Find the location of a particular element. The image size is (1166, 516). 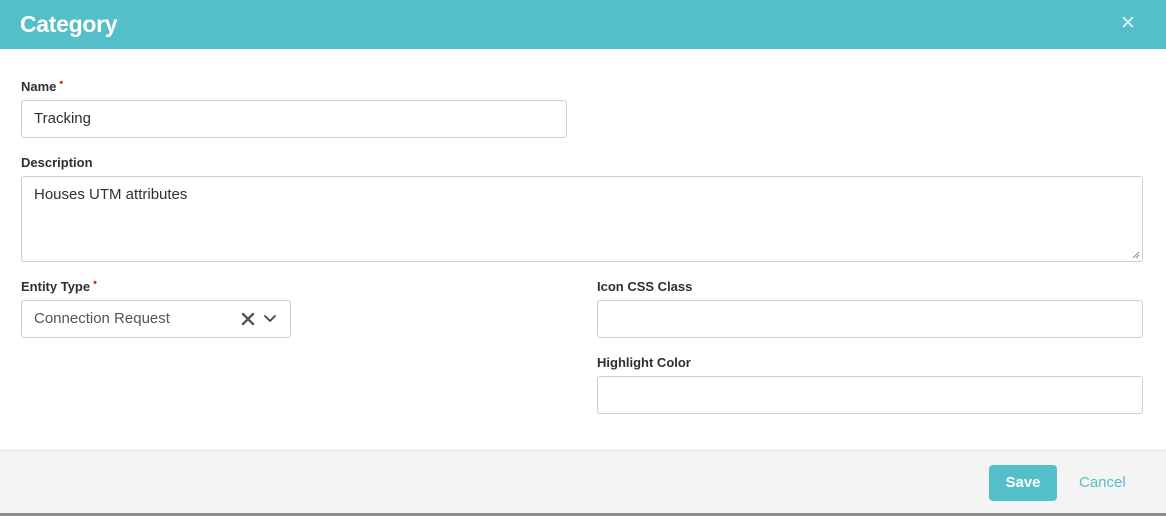

icon-css-class-label: Icon CSS Class is located at coordinates (644, 286).